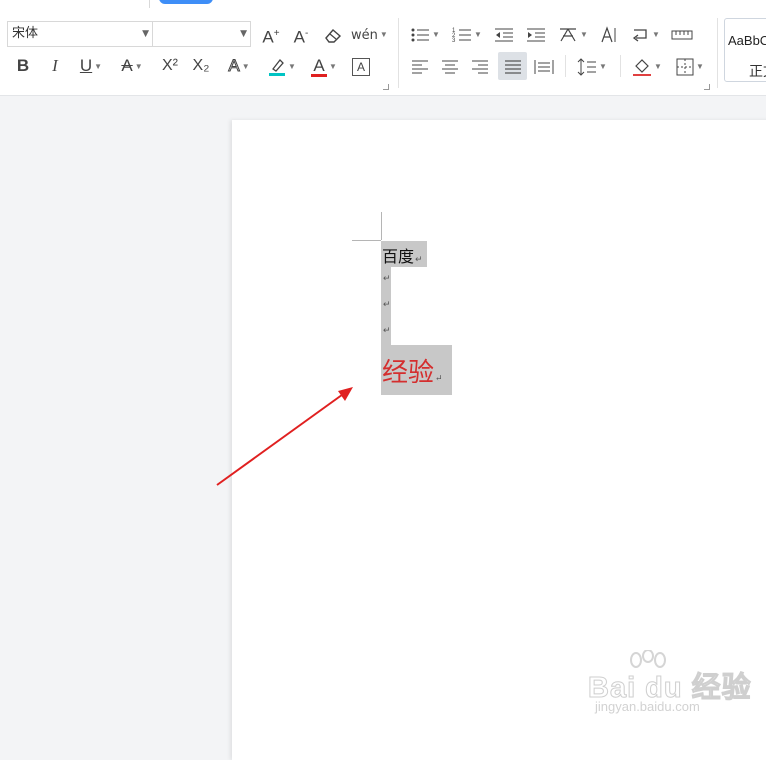  Describe the element at coordinates (757, 72) in the screenshot. I see `style-name-label: 正文` at that location.